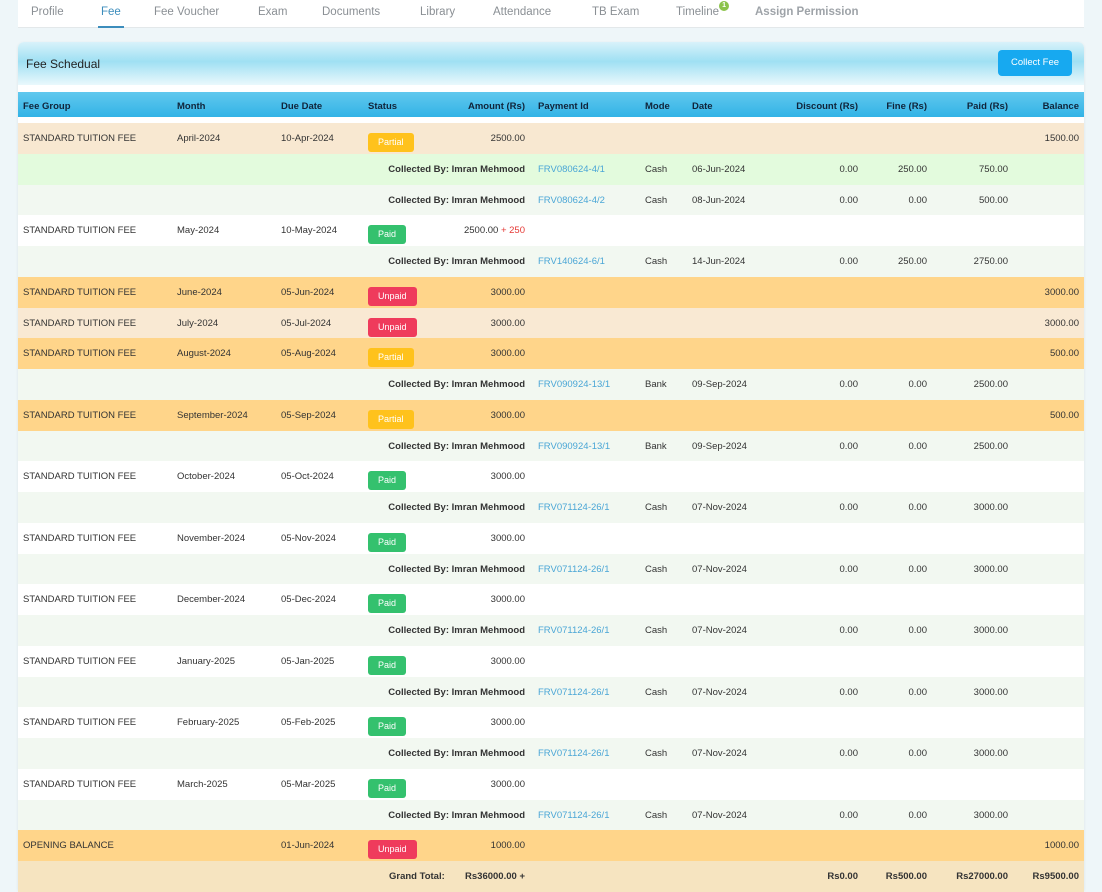  Describe the element at coordinates (807, 14) in the screenshot. I see `tab-assign-permission: Assign Permission` at that location.